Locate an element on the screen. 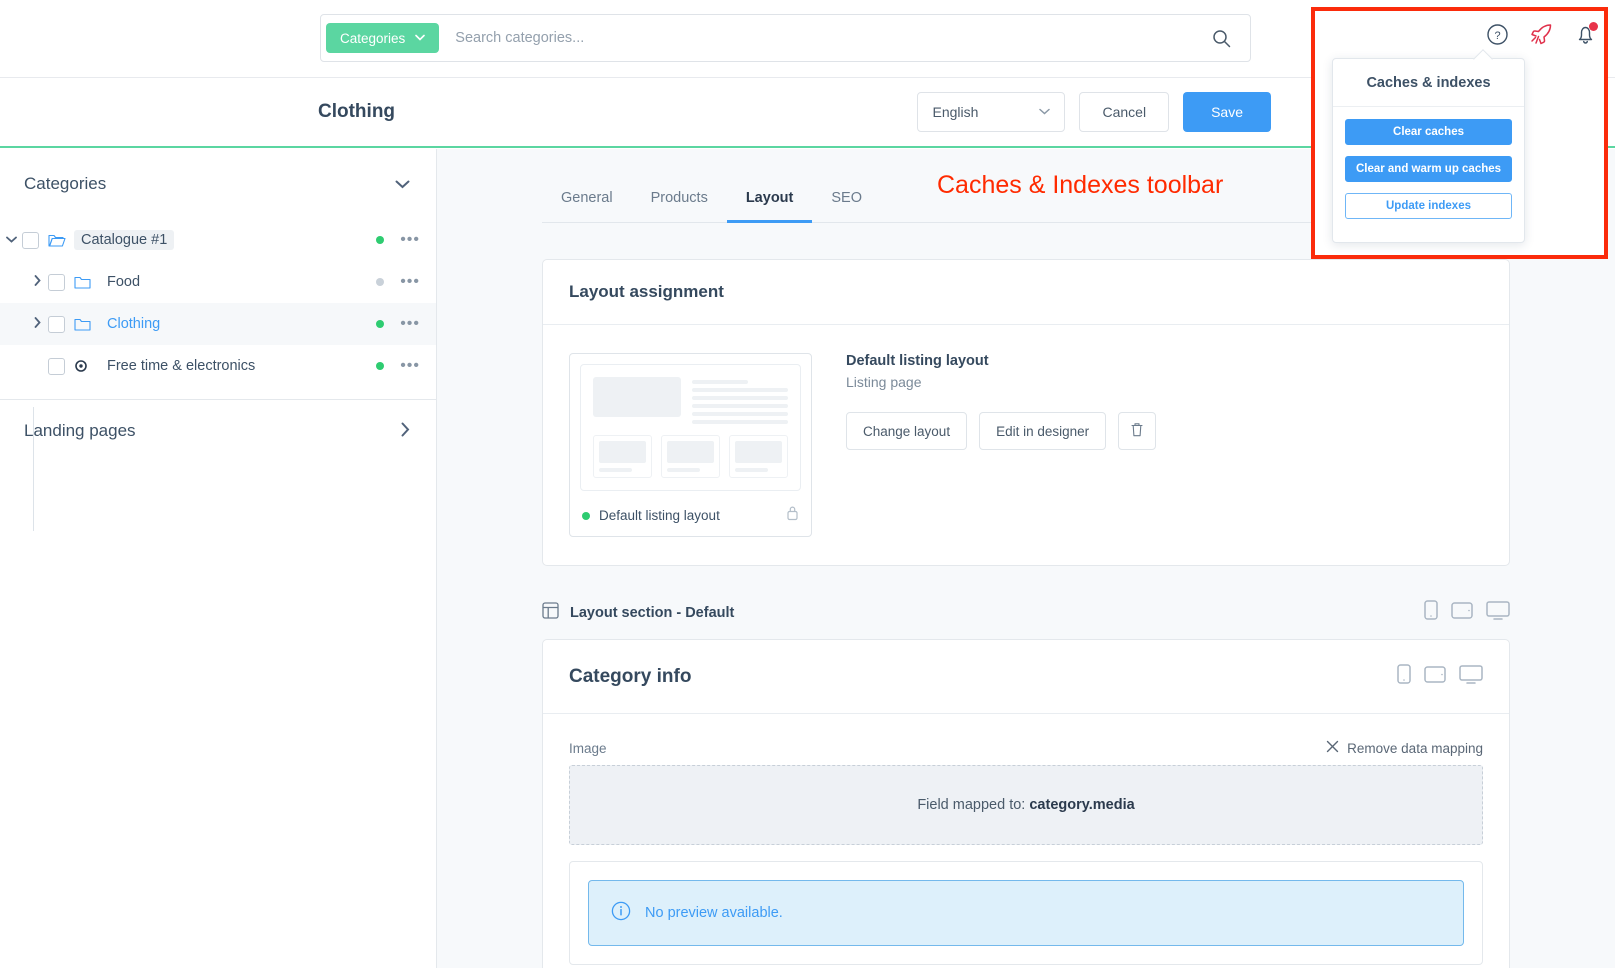  category-info-device-switch is located at coordinates (1440, 676).